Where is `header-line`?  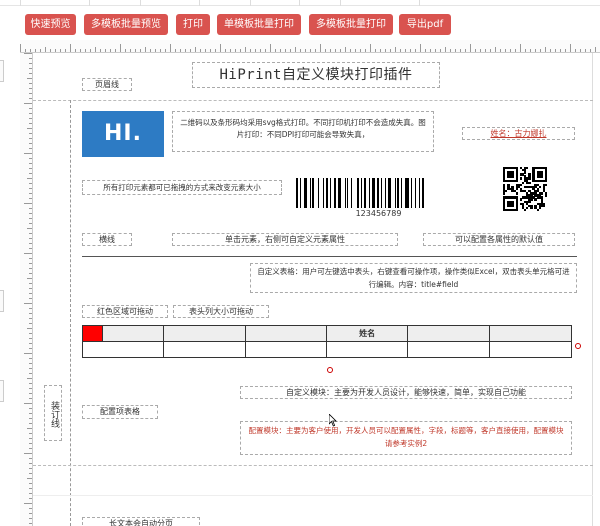
header-line is located at coordinates (313, 100).